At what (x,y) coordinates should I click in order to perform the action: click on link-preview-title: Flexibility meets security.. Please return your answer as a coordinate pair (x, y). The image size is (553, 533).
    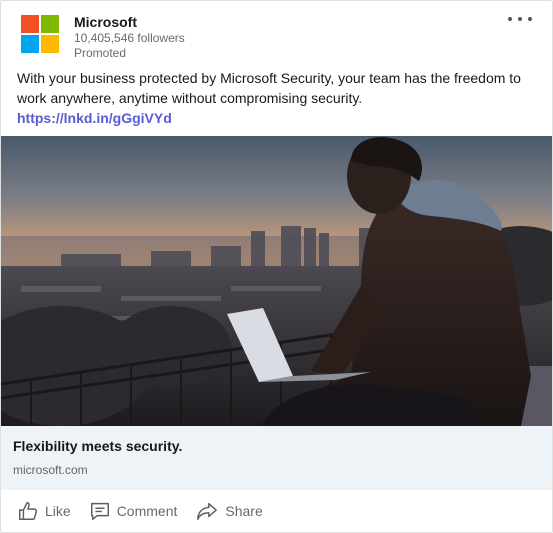
    Looking at the image, I should click on (98, 446).